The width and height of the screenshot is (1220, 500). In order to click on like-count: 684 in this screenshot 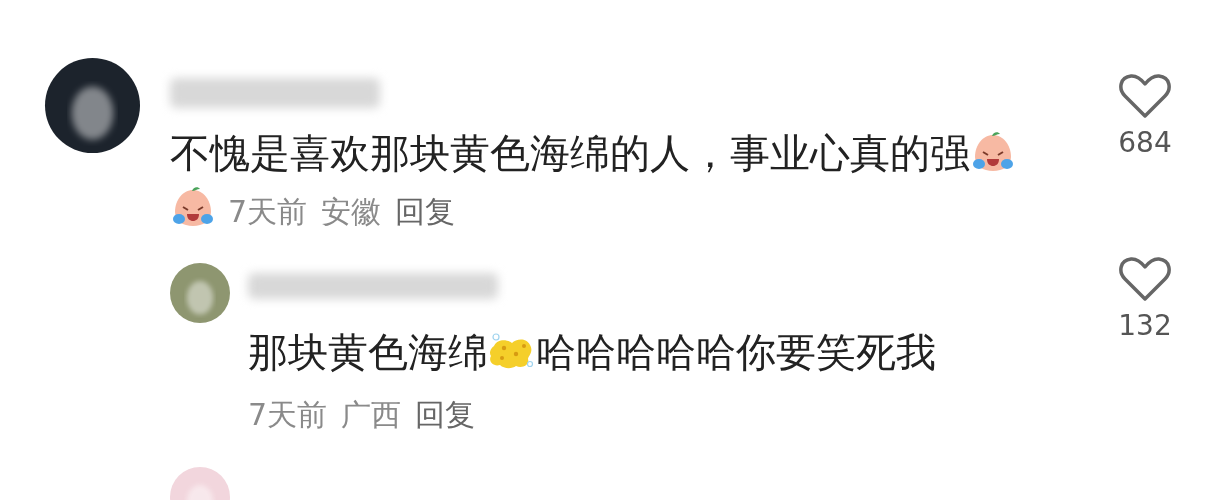, I will do `click(1145, 142)`.